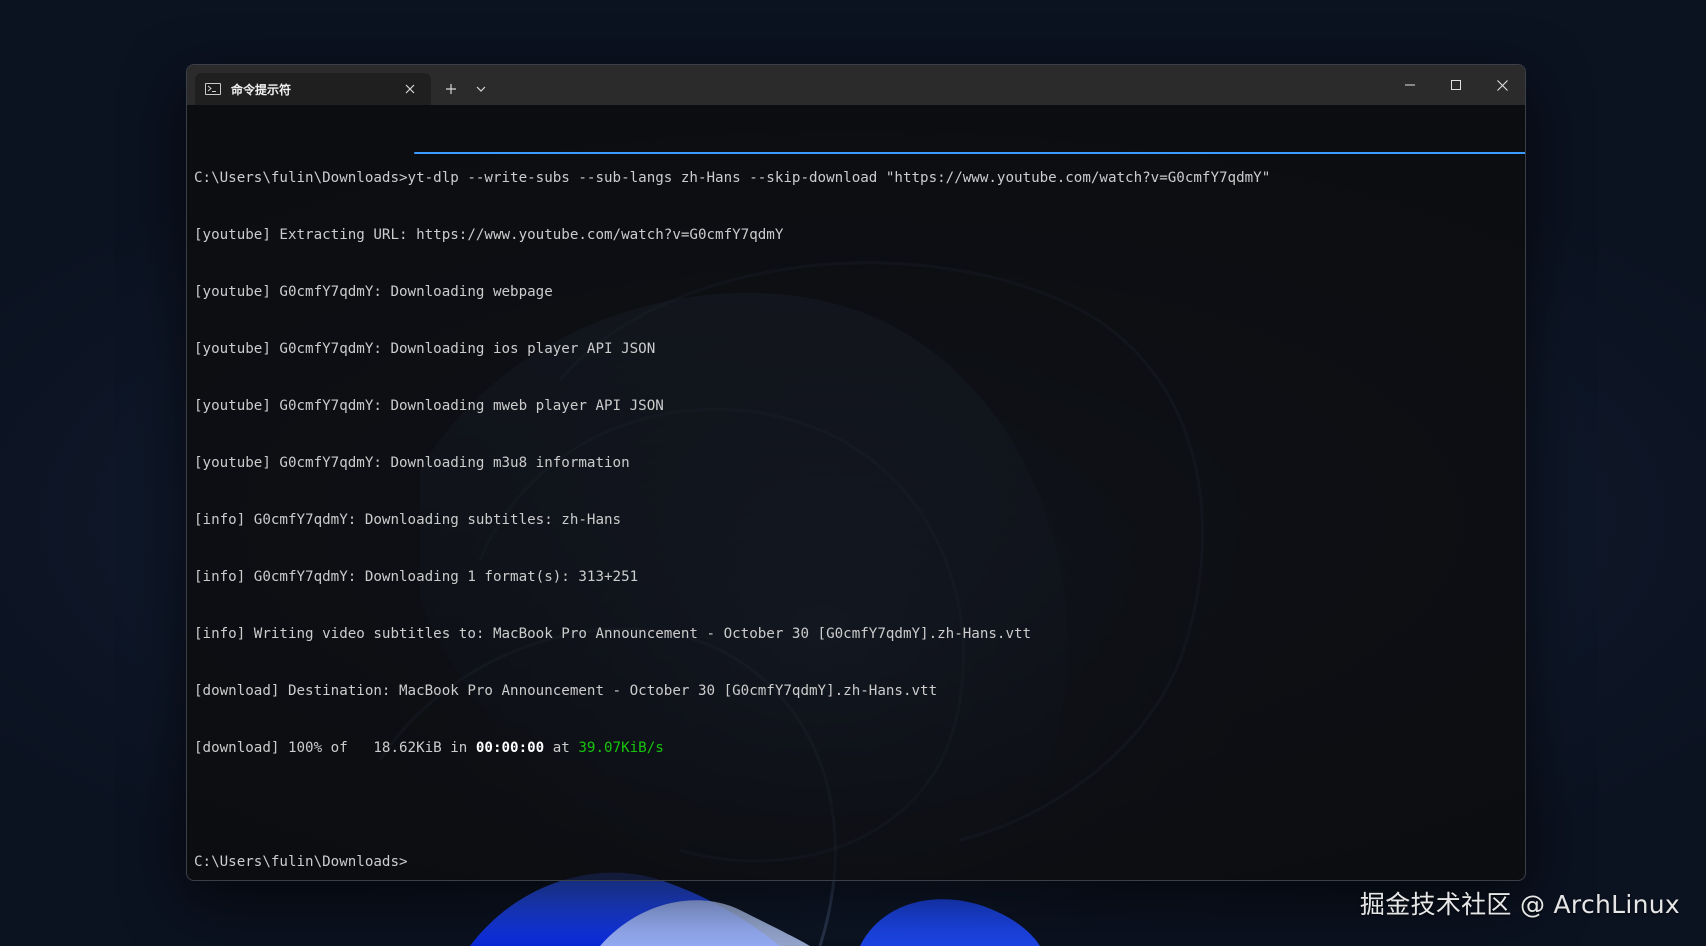  I want to click on download-speed: 39.07KiB/s, so click(621, 748).